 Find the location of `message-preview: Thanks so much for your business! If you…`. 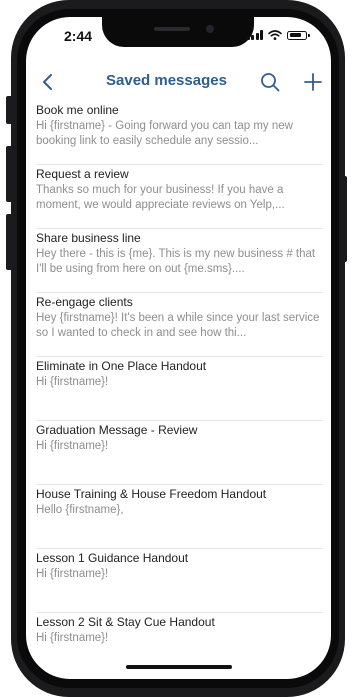

message-preview: Thanks so much for your business! If you… is located at coordinates (160, 197).